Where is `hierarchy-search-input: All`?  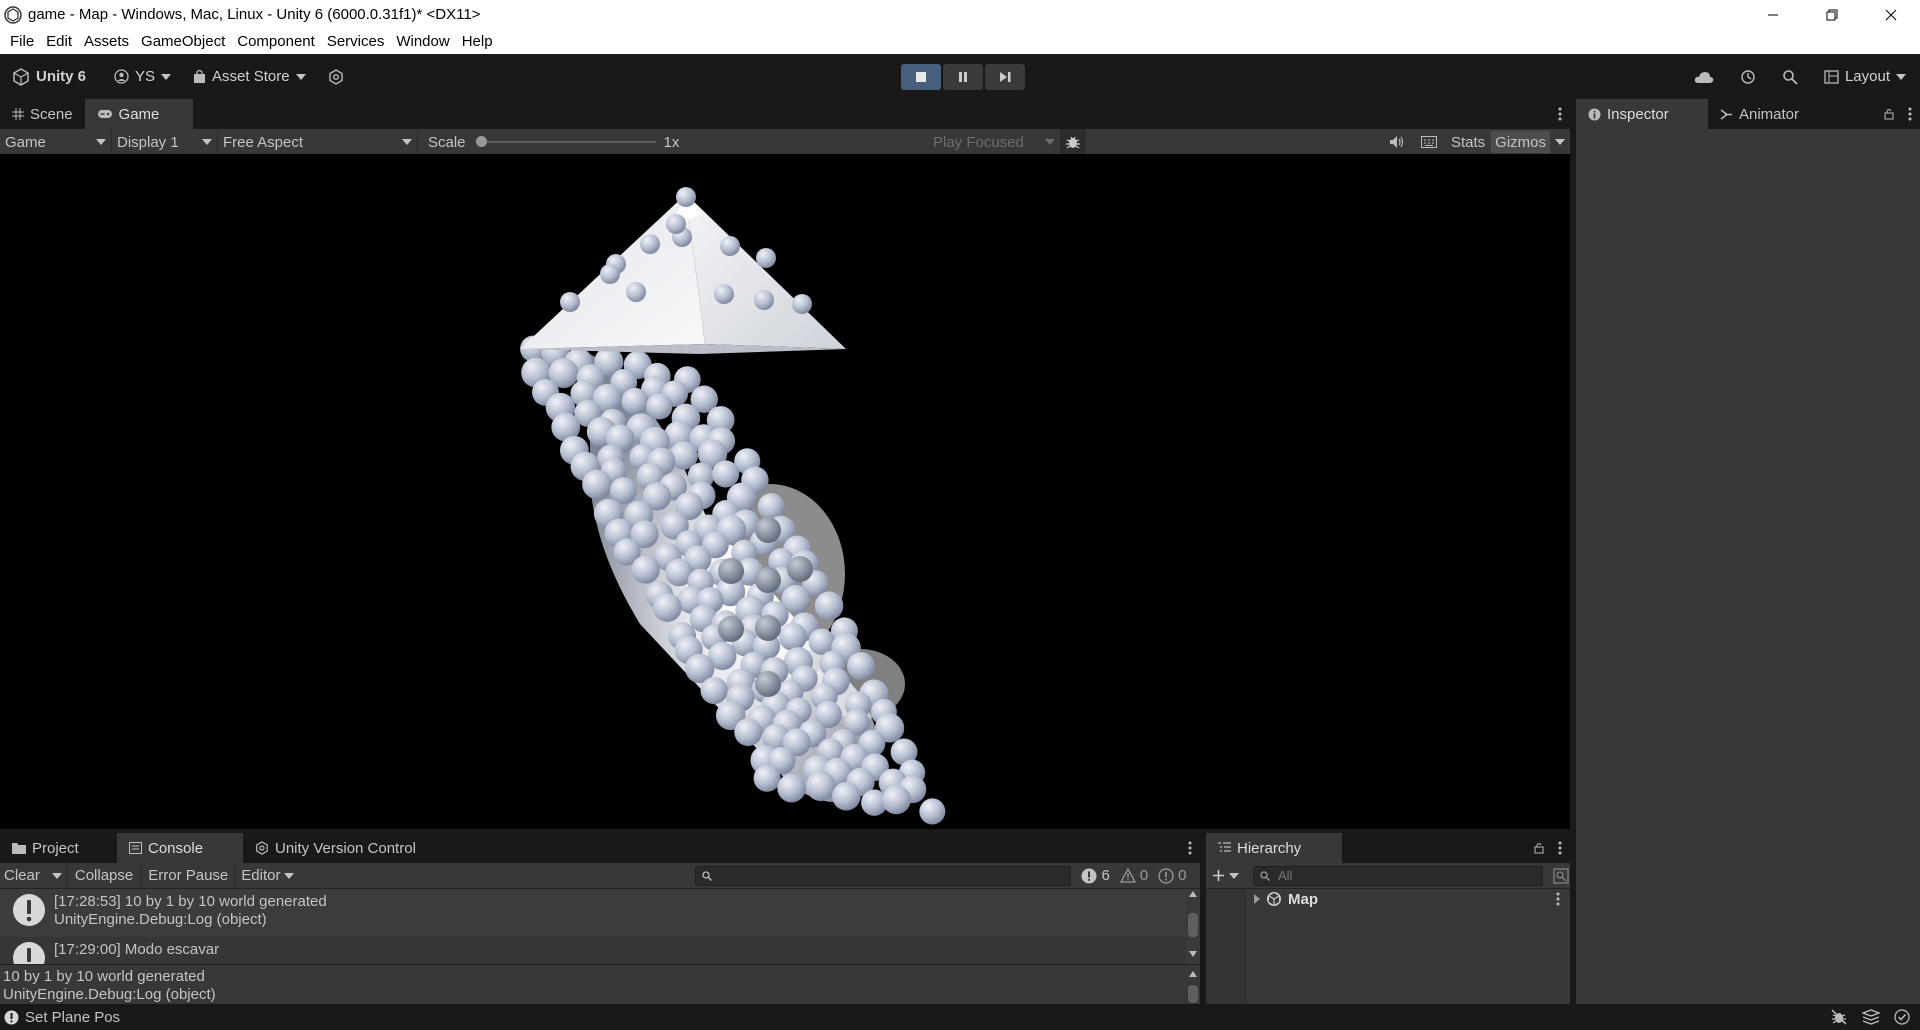 hierarchy-search-input: All is located at coordinates (1398, 875).